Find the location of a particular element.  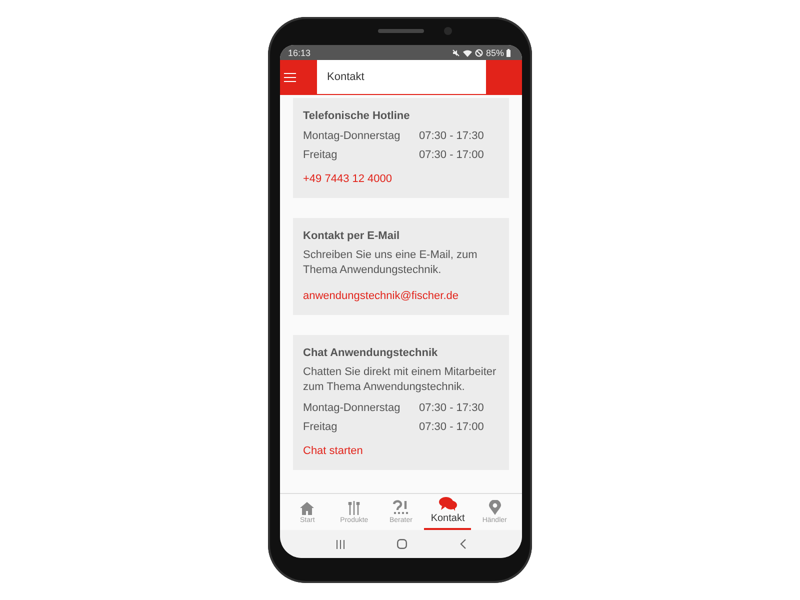

contact-link: Chat starten is located at coordinates (333, 451).